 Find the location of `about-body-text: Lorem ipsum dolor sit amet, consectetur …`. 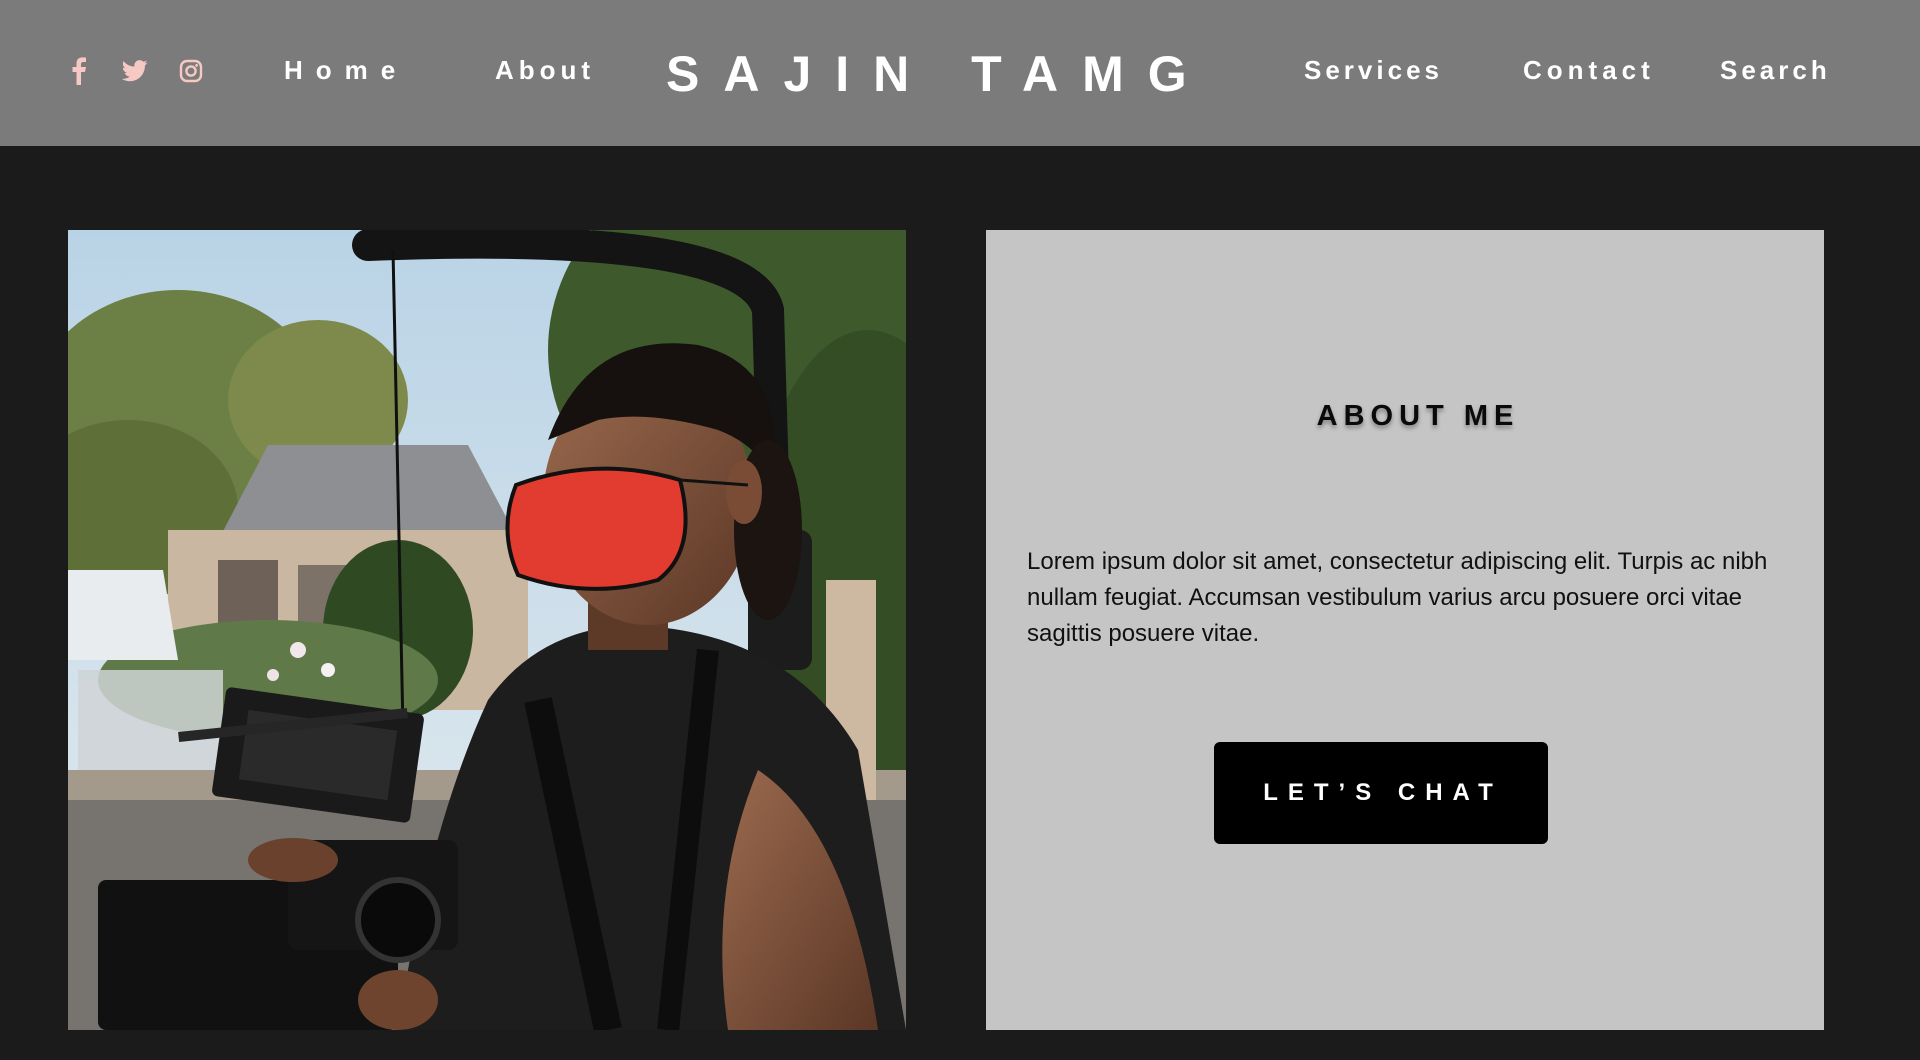

about-body-text: Lorem ipsum dolor sit amet, consectetur … is located at coordinates (1397, 597).